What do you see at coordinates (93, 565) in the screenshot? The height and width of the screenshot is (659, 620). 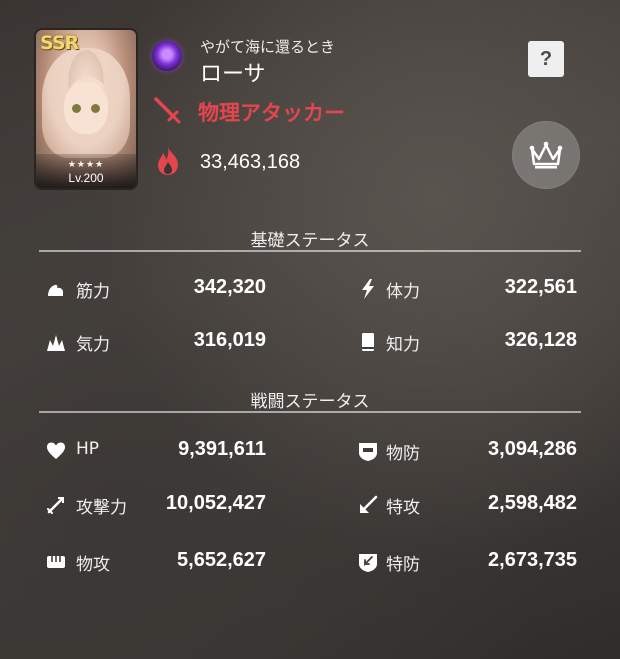 I see `stat-label-phys-atk: 物攻` at bounding box center [93, 565].